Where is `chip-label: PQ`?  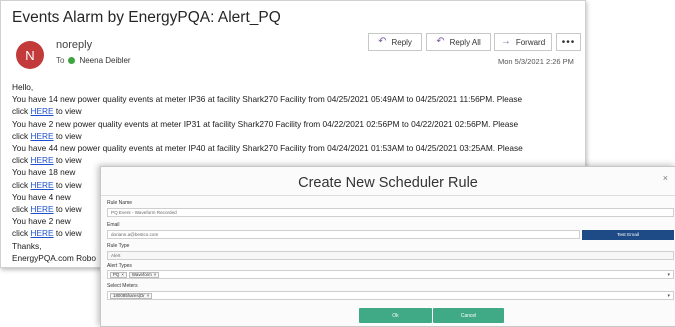 chip-label: PQ is located at coordinates (116, 274).